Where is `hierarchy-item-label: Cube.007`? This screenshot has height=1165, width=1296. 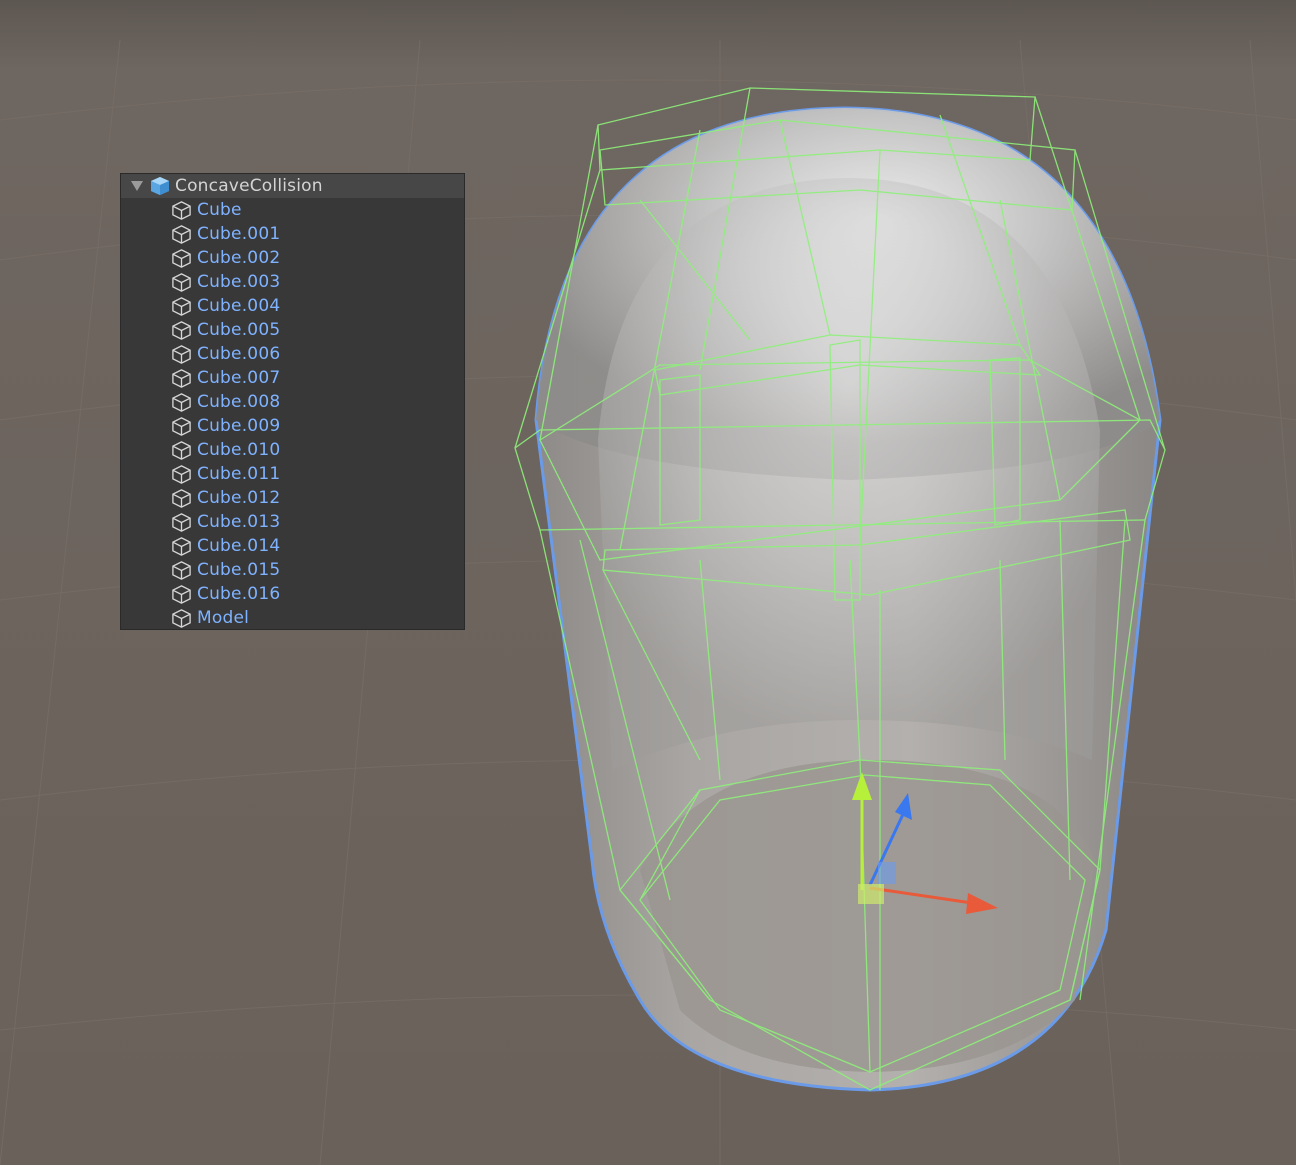 hierarchy-item-label: Cube.007 is located at coordinates (239, 378).